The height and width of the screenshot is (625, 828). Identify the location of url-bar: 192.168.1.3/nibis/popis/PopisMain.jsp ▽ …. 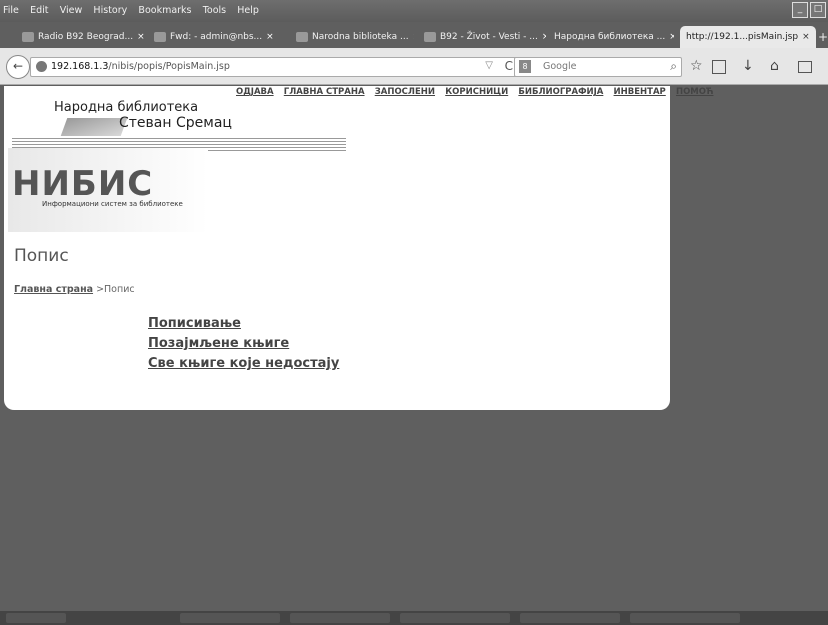
(275, 67).